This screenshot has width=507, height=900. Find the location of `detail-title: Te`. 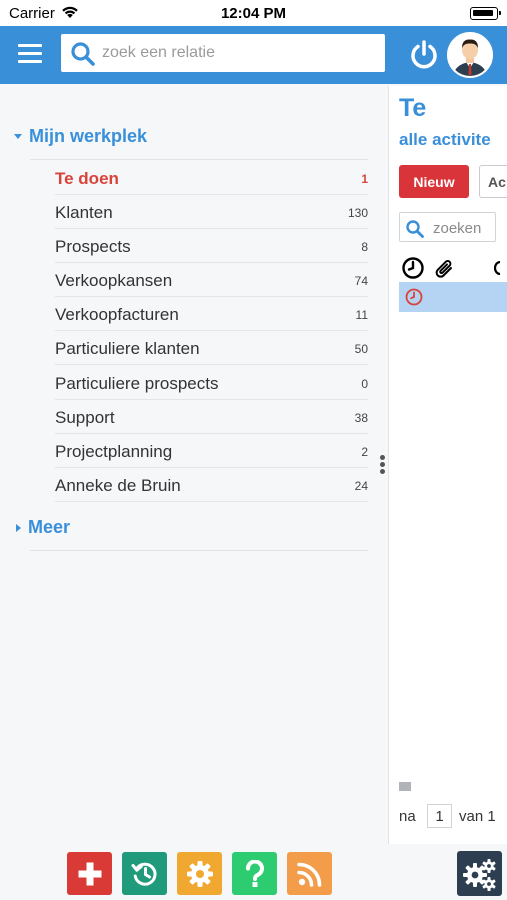

detail-title: Te is located at coordinates (413, 108).